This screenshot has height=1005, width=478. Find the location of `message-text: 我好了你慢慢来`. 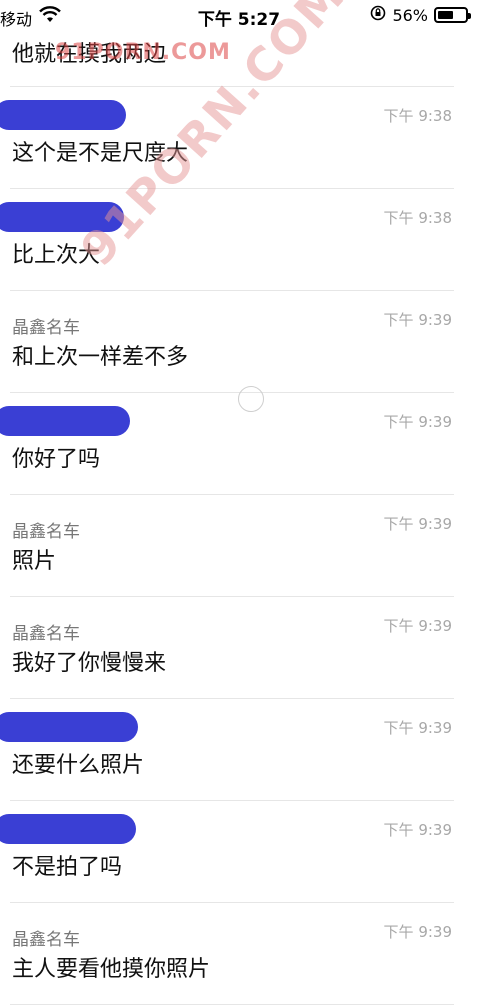

message-text: 我好了你慢慢来 is located at coordinates (89, 663).